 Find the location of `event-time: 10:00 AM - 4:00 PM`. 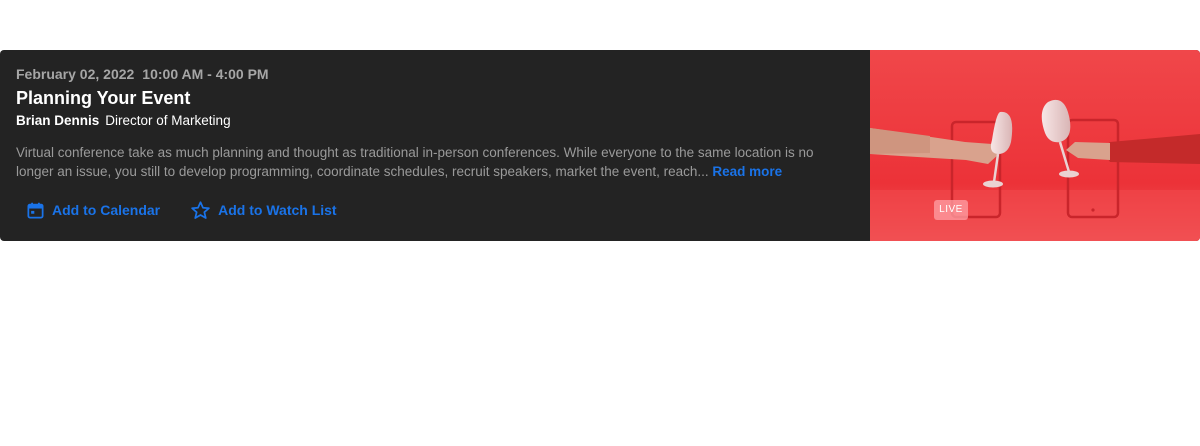

event-time: 10:00 AM - 4:00 PM is located at coordinates (205, 74).